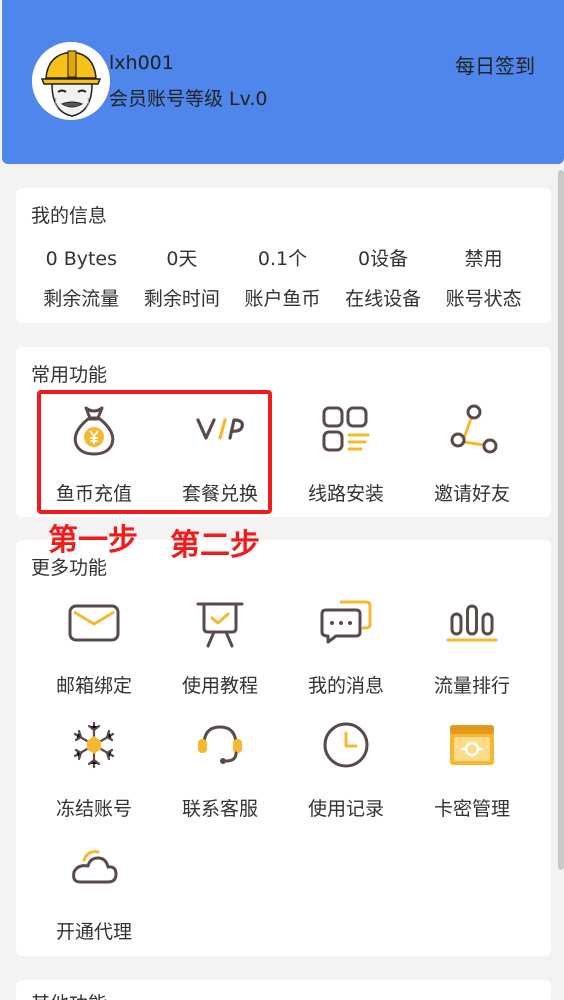 This screenshot has width=564, height=1000. I want to click on tutorial-button: 使用教程, so click(220, 645).